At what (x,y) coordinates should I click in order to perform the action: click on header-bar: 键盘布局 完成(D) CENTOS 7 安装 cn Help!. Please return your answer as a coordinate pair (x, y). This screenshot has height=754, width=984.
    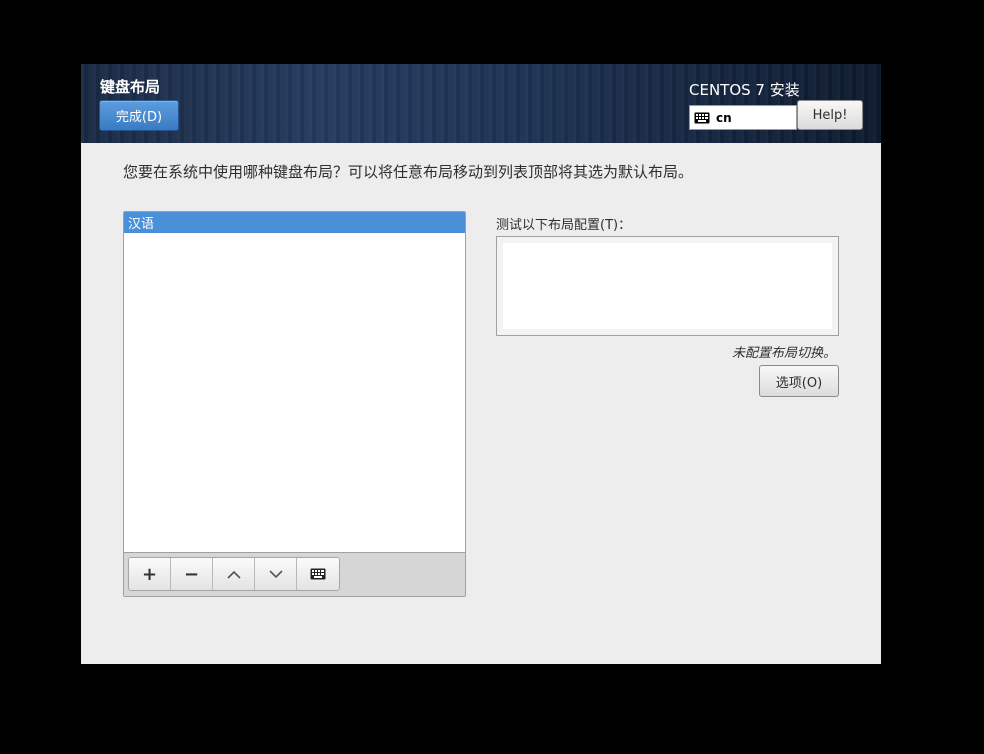
    Looking at the image, I should click on (481, 103).